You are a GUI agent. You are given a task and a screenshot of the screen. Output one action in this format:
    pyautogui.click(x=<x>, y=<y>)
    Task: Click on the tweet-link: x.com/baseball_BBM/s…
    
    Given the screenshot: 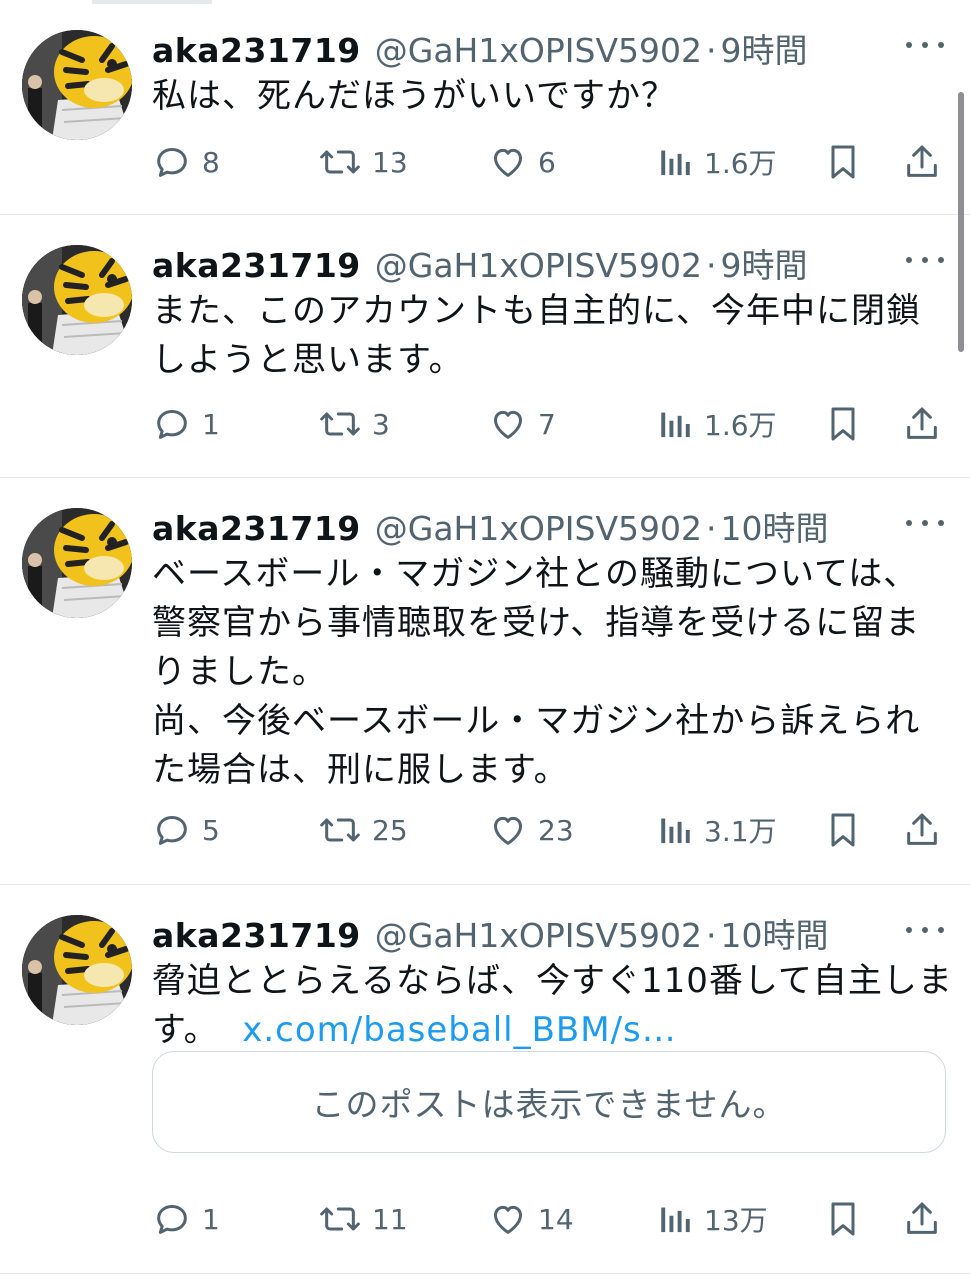 What is the action you would take?
    pyautogui.click(x=459, y=1030)
    